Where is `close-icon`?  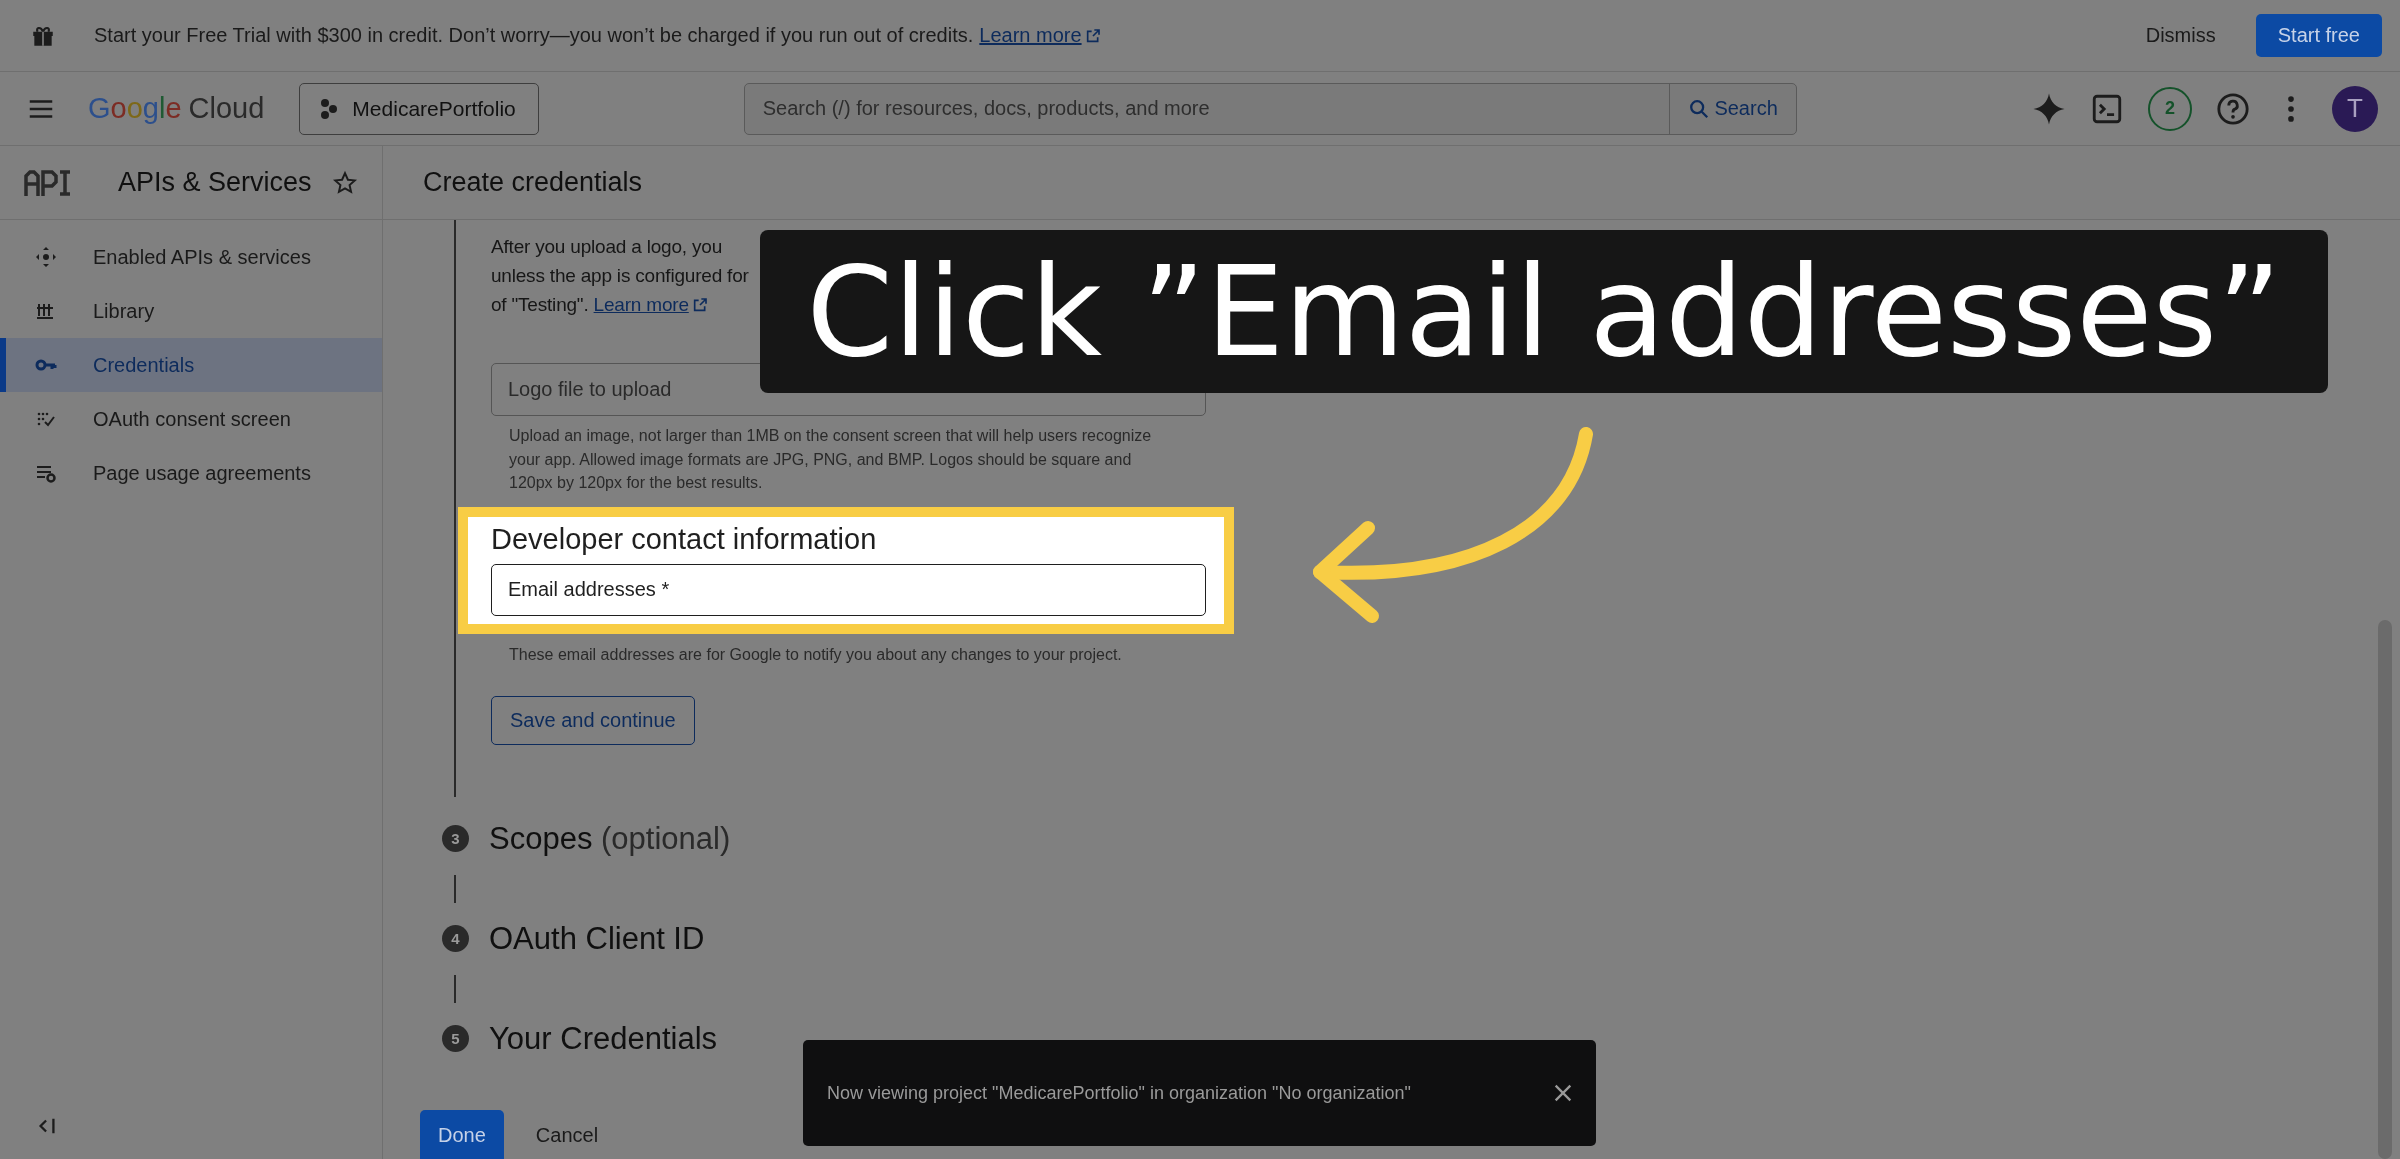
close-icon is located at coordinates (1563, 1093).